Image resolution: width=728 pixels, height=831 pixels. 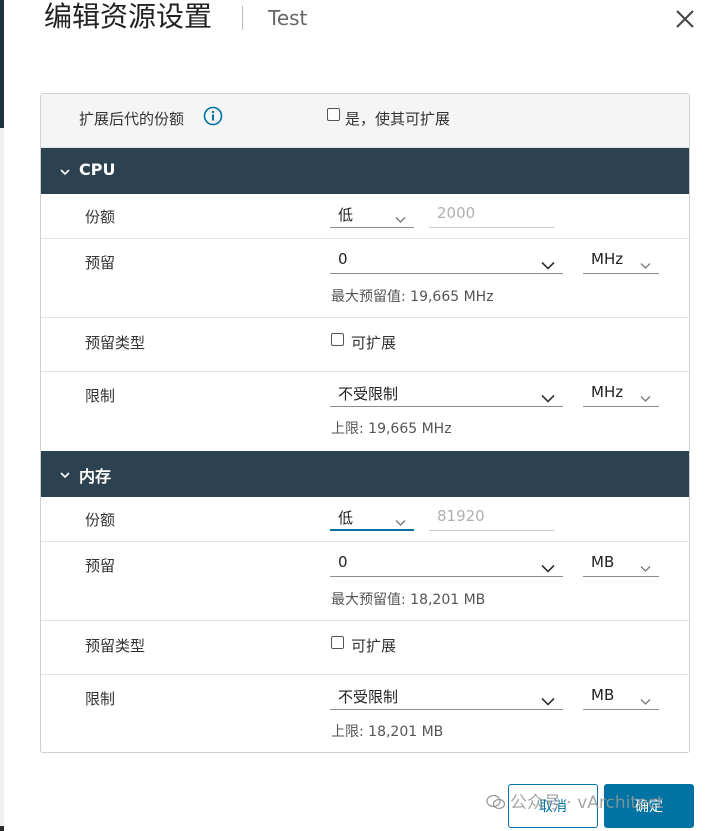 I want to click on cpu-reservation-unit: MHz, so click(x=607, y=259).